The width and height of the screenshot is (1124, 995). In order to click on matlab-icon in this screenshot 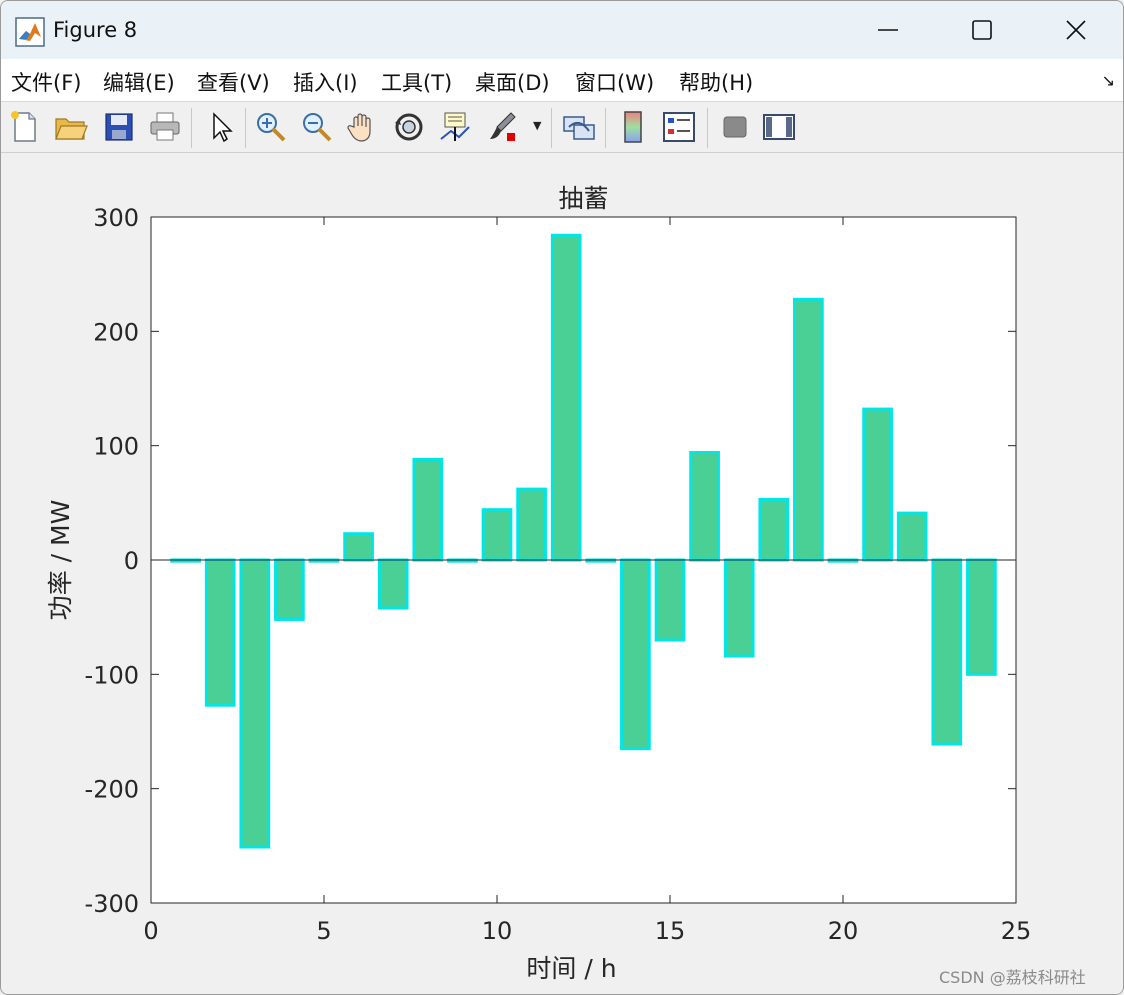, I will do `click(30, 32)`.